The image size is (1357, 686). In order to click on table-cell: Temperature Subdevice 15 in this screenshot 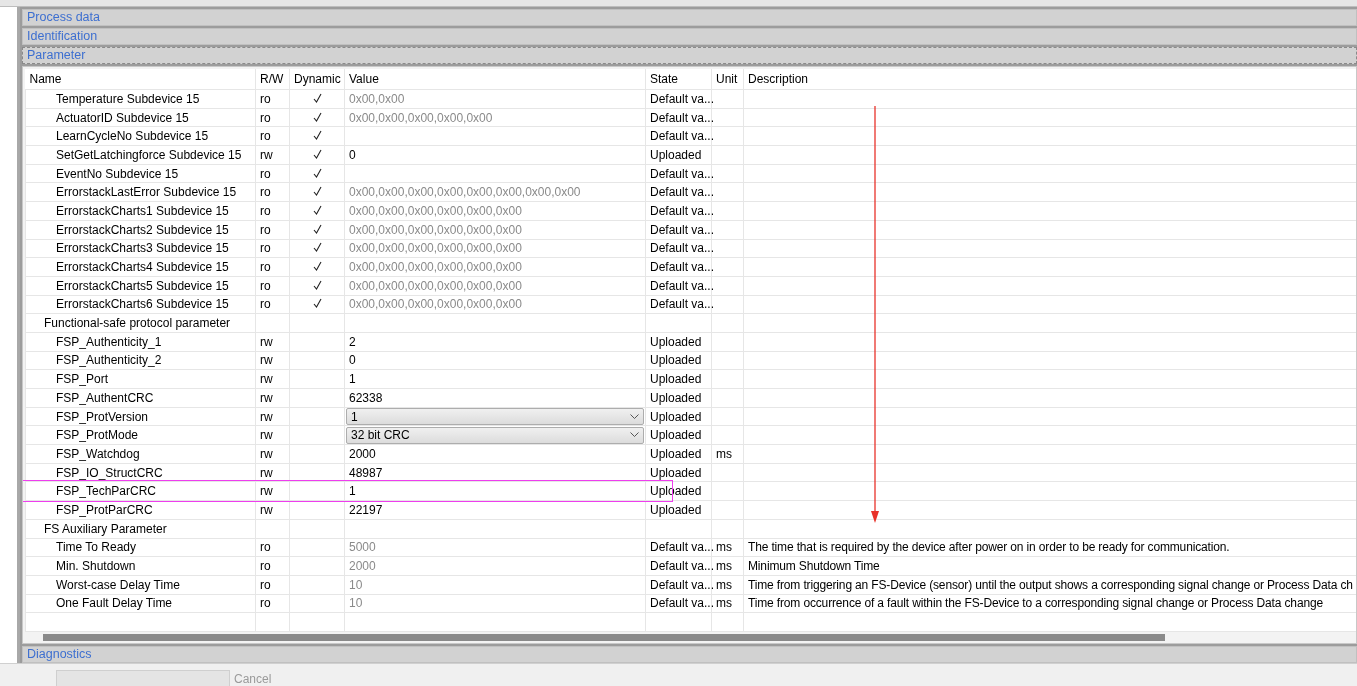, I will do `click(140, 99)`.